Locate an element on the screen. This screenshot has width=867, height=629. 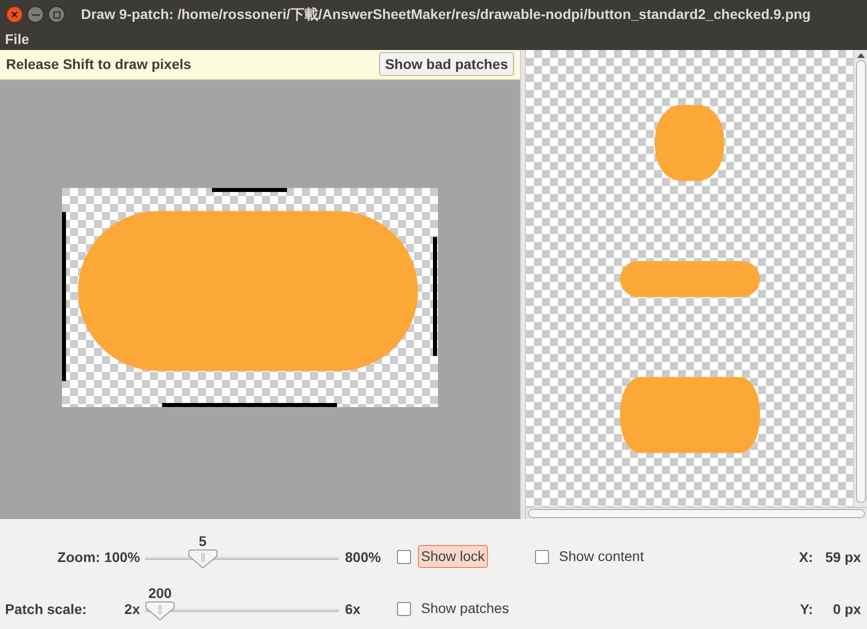
minimize-icon is located at coordinates (36, 15).